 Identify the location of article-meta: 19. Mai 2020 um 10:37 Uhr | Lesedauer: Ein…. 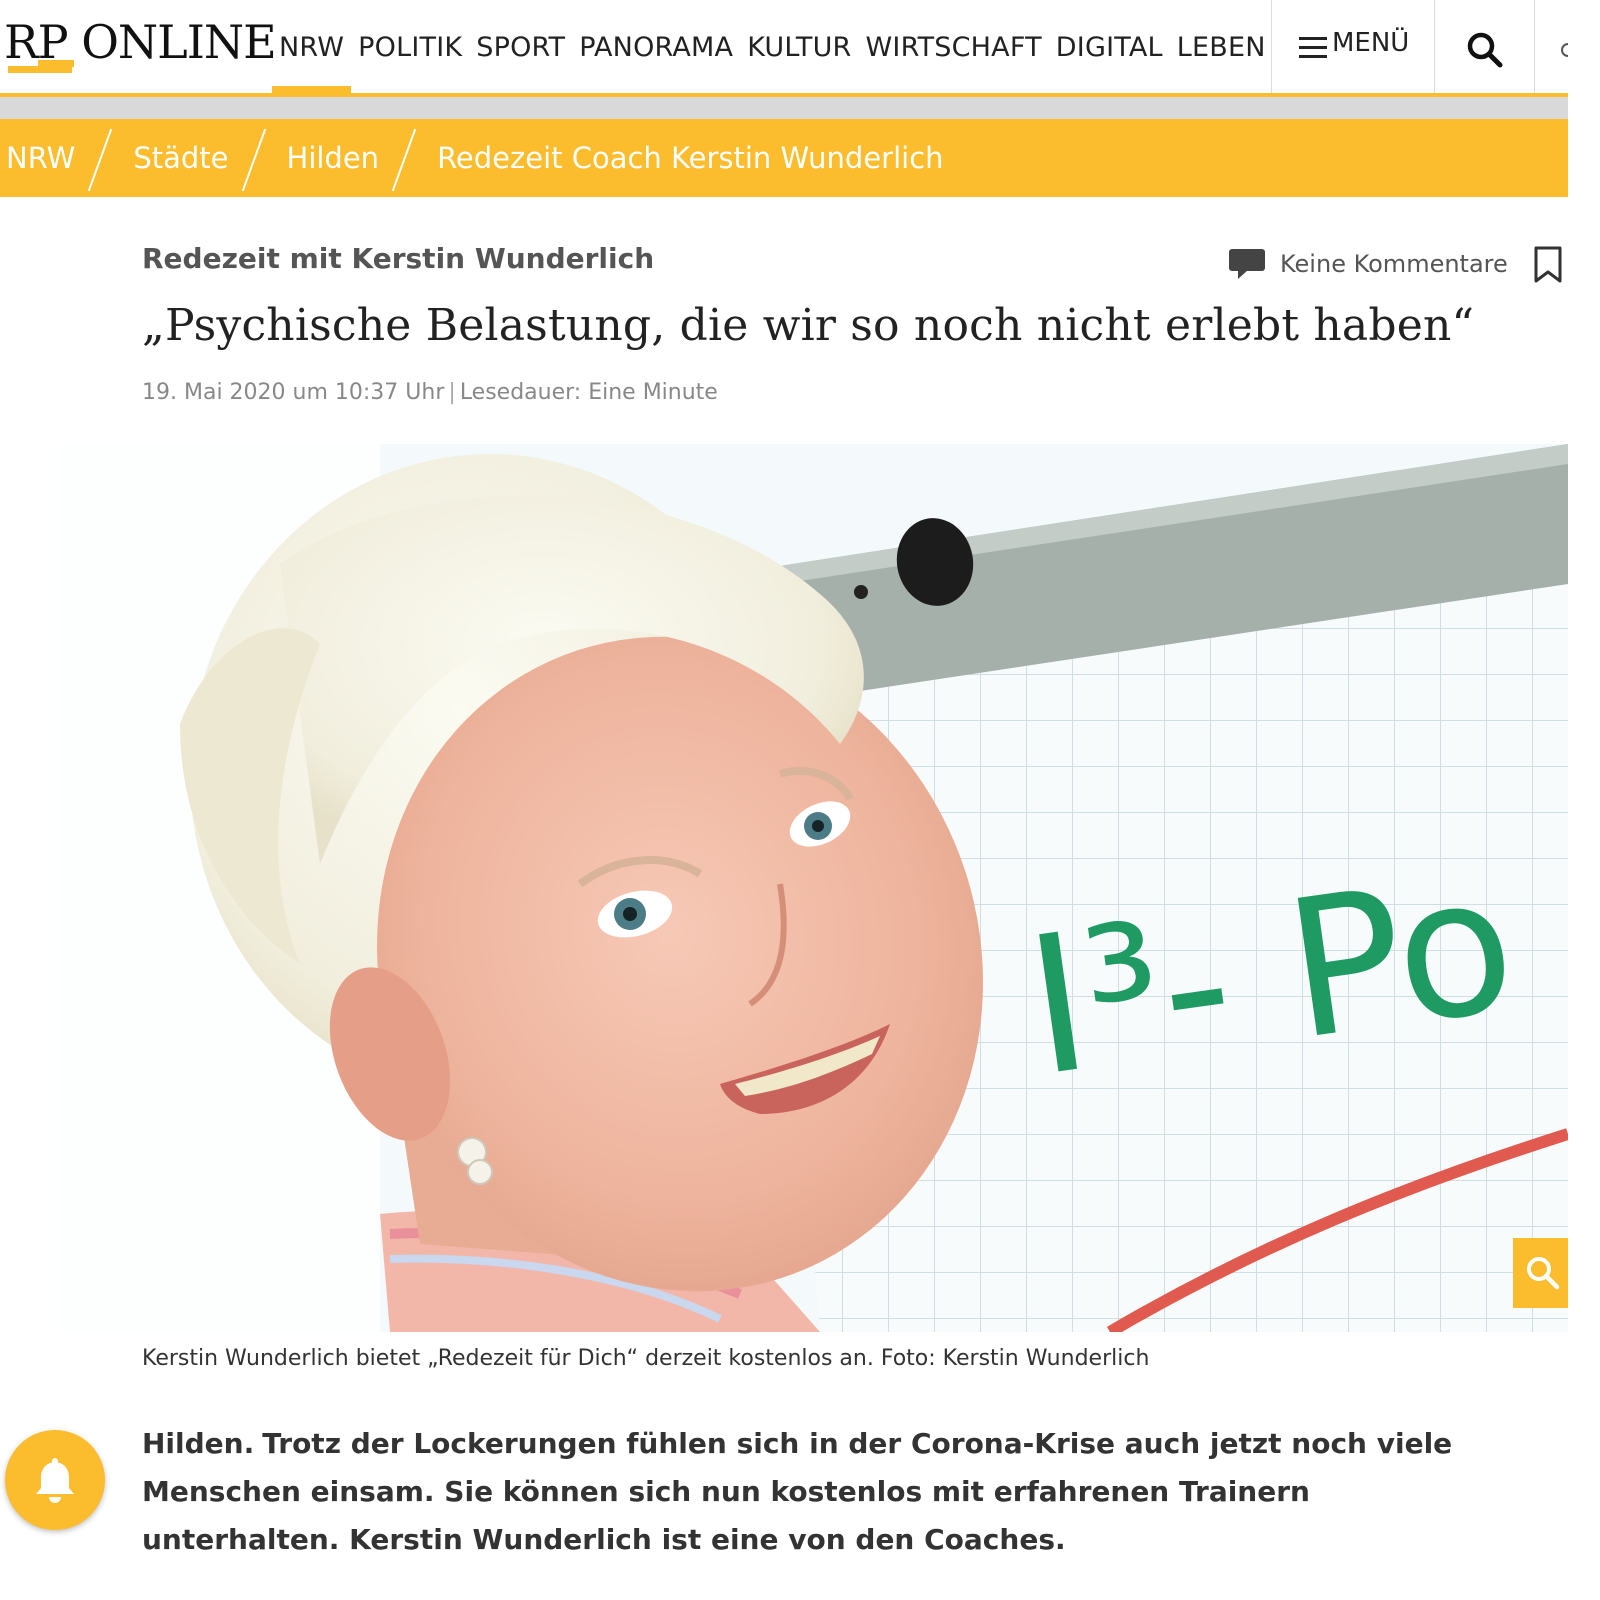
(430, 392).